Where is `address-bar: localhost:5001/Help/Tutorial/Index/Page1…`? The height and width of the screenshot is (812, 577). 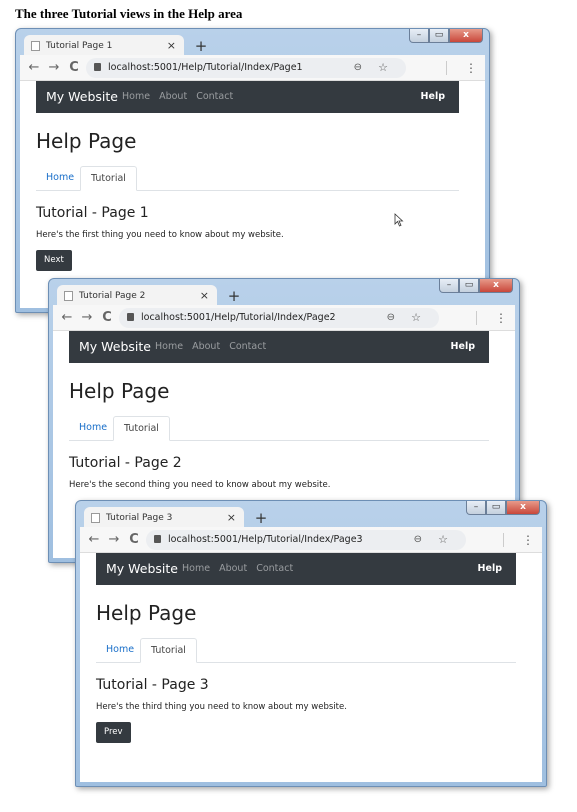
address-bar: localhost:5001/Help/Tutorial/Index/Page1… is located at coordinates (246, 68).